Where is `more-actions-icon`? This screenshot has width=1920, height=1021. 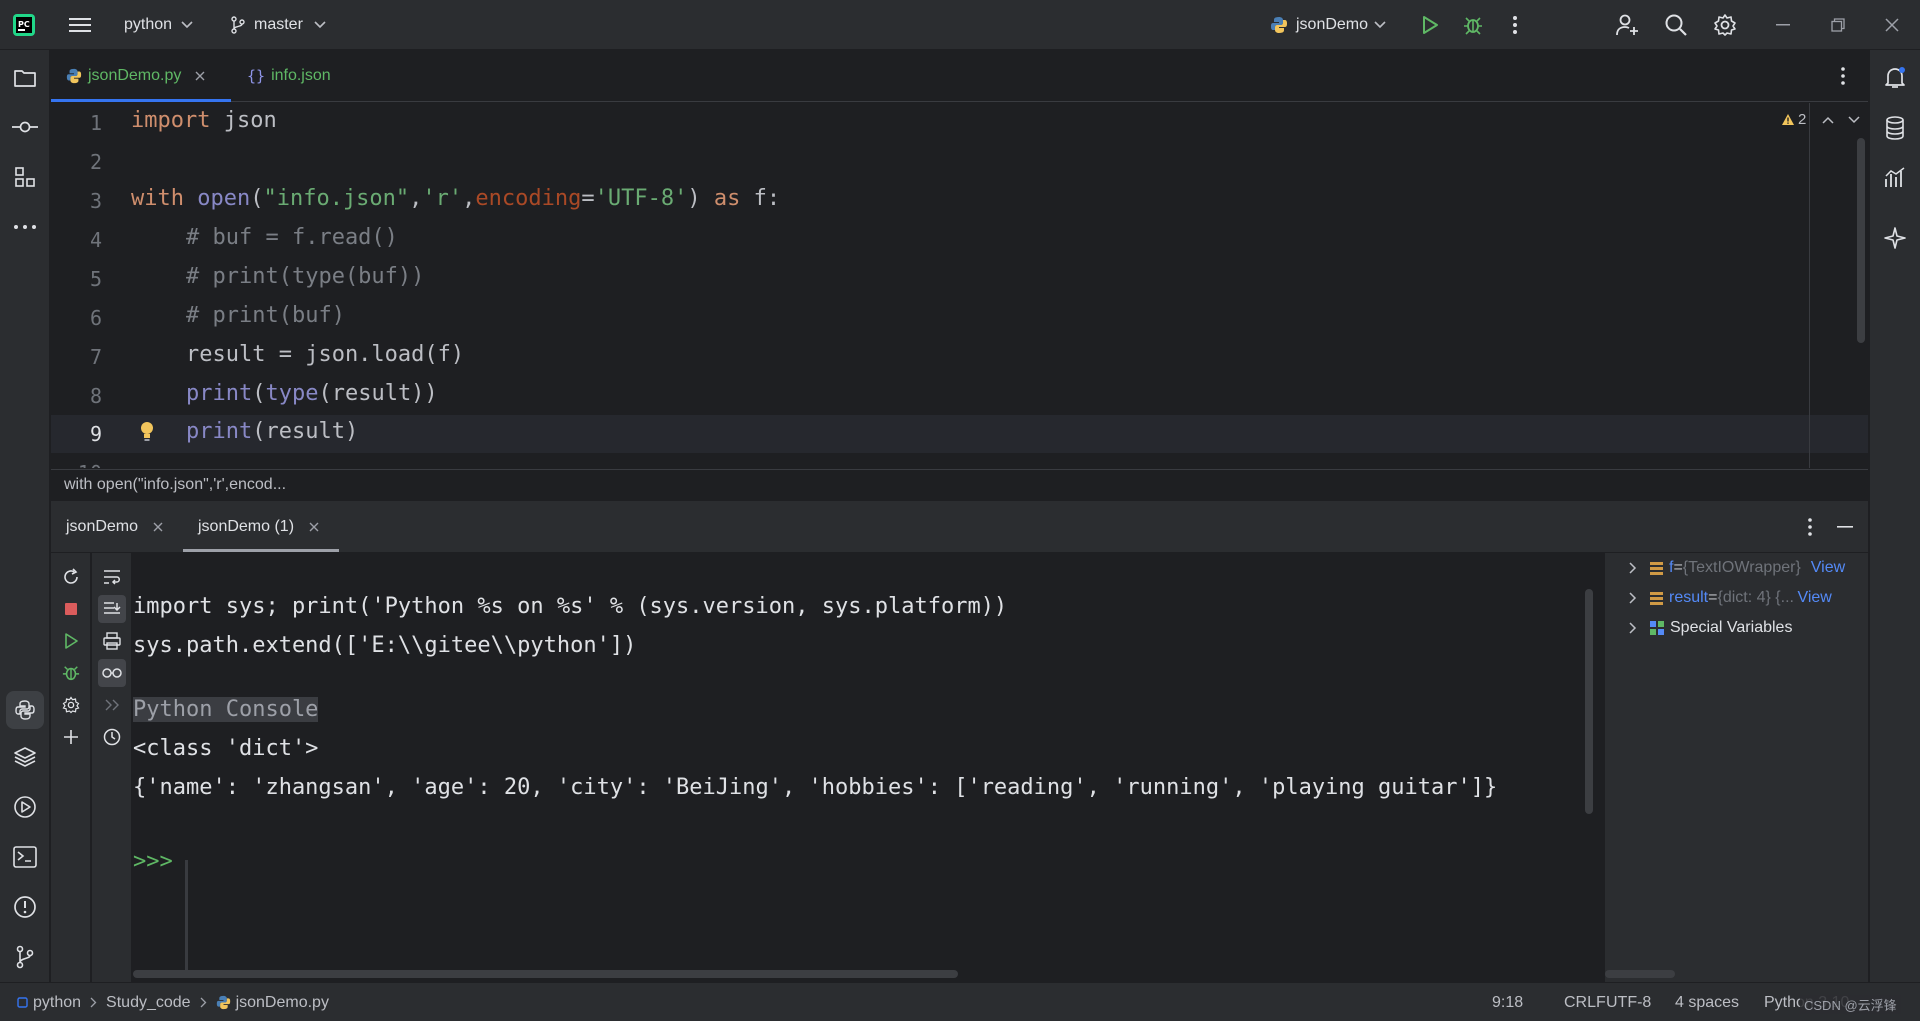 more-actions-icon is located at coordinates (1515, 25).